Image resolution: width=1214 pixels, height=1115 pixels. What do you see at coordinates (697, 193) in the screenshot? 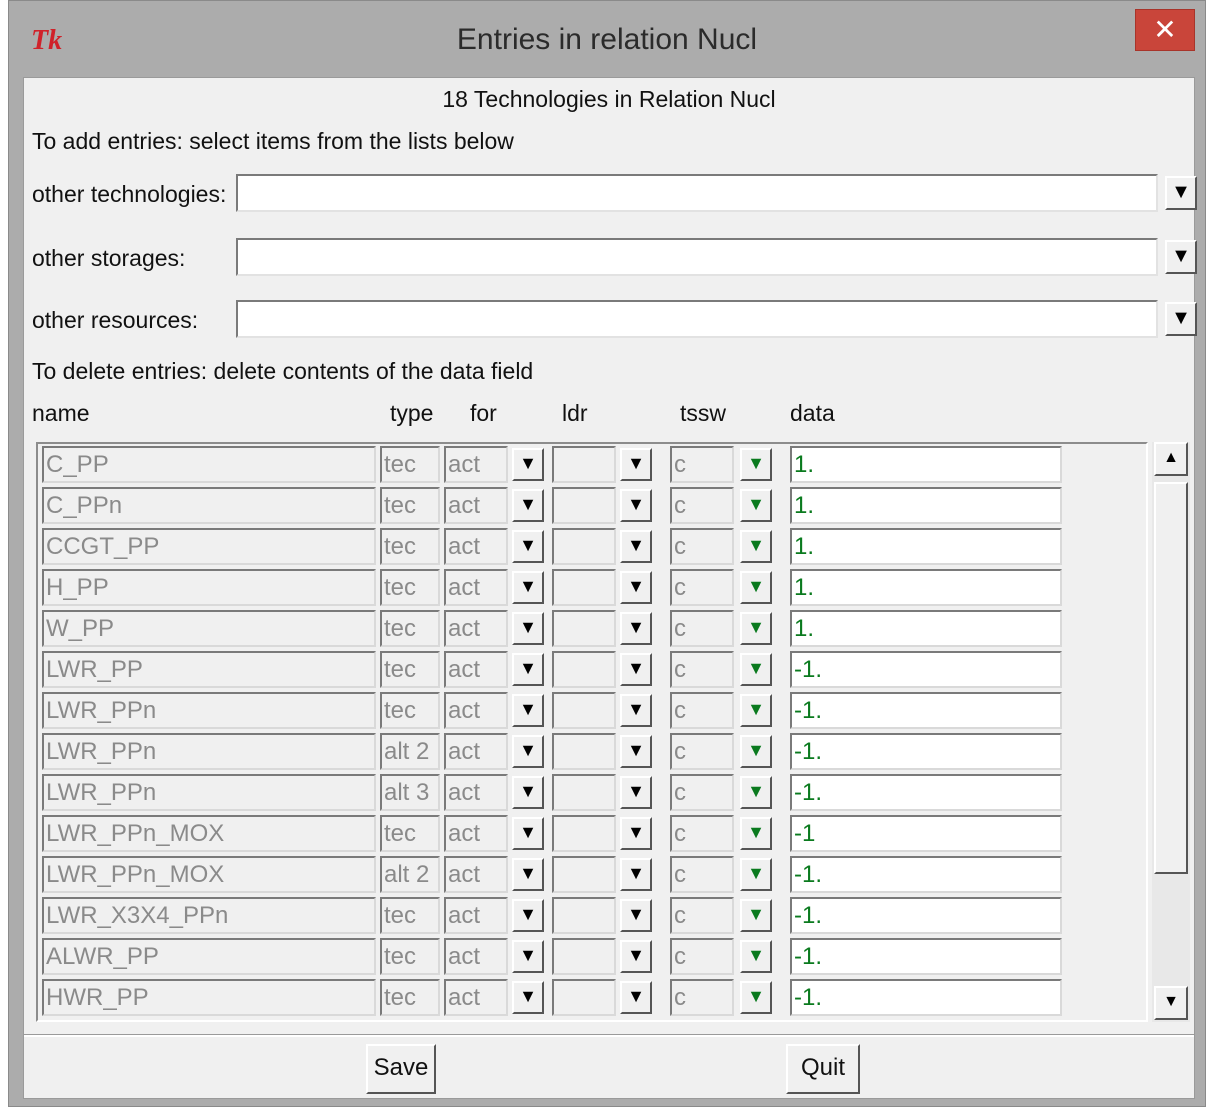
I see `other-technologies-field` at bounding box center [697, 193].